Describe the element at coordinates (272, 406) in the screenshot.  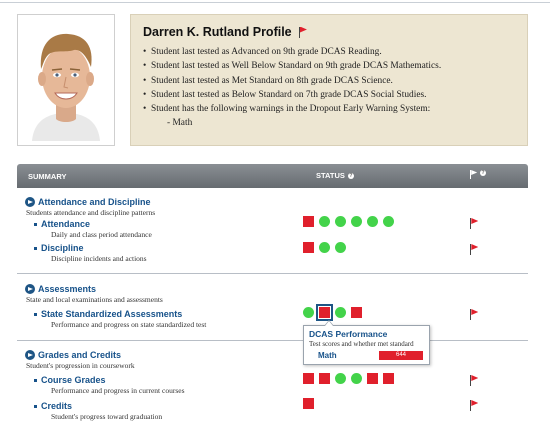
I see `item-title-credits: Credits` at that location.